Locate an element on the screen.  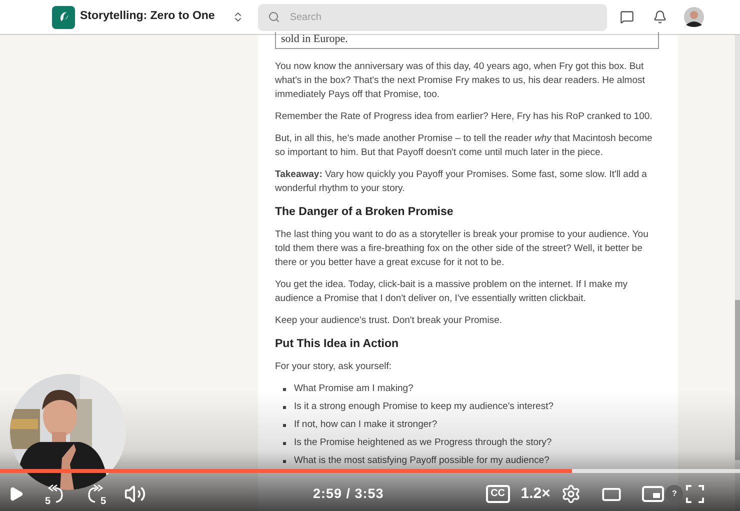
list-item: Is the Promise heightened as we Progress through the story? is located at coordinates (423, 443).